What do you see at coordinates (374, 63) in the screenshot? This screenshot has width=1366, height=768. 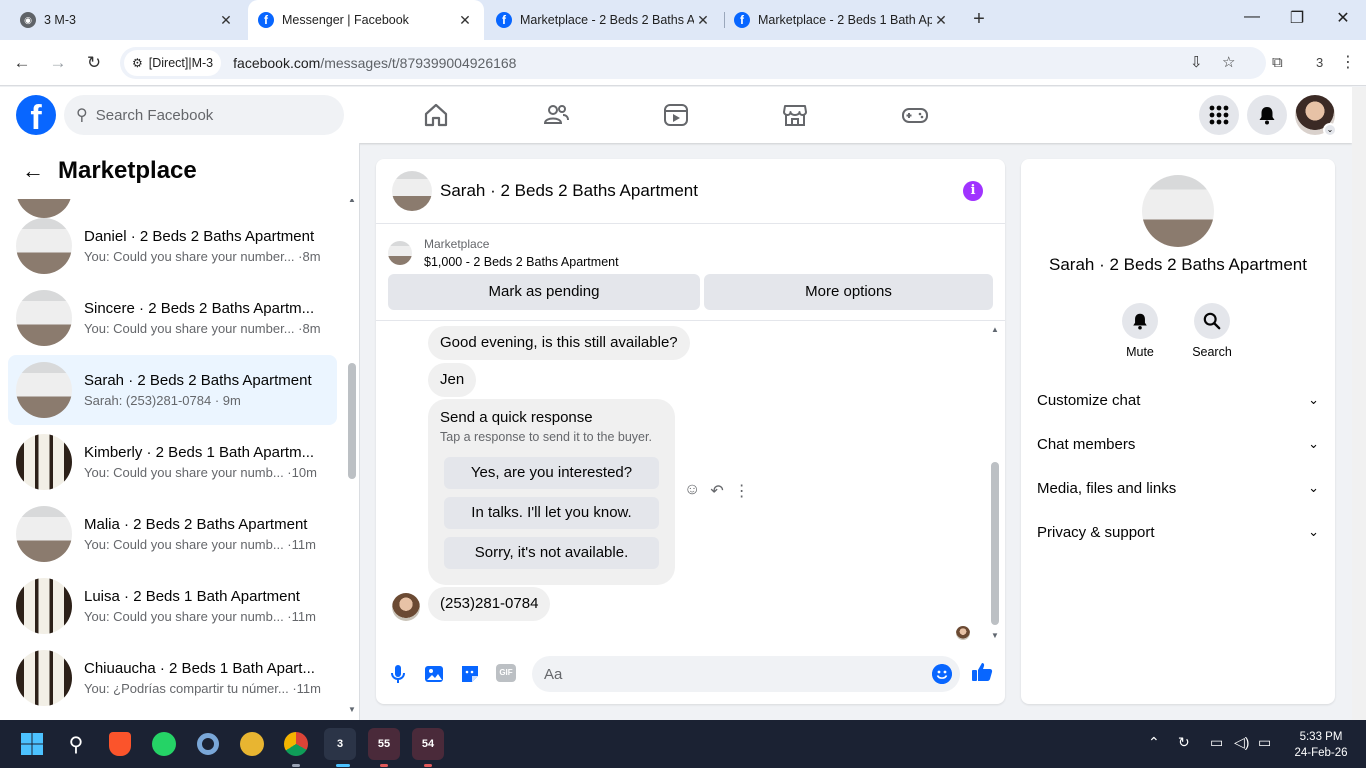 I see `url-text: facebook.com/messages/t/879399004926168` at bounding box center [374, 63].